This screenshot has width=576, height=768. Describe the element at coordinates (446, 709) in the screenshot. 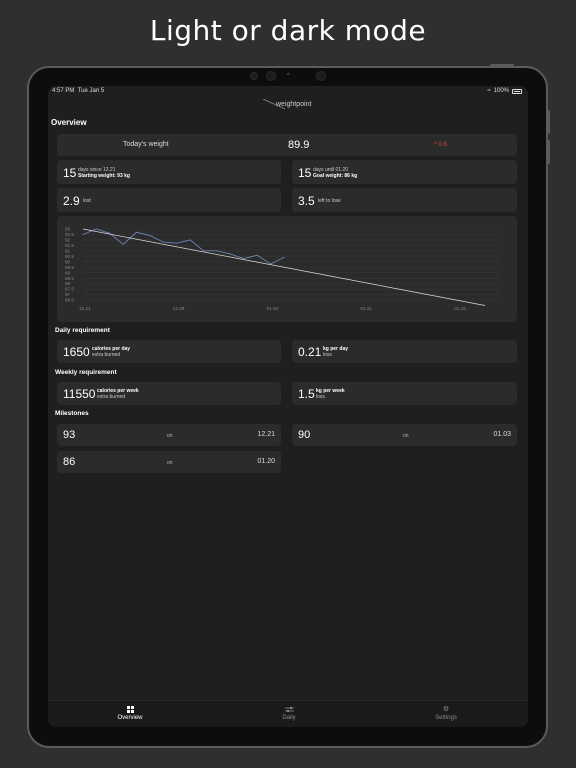

I see `gear-icon: ⚙` at that location.